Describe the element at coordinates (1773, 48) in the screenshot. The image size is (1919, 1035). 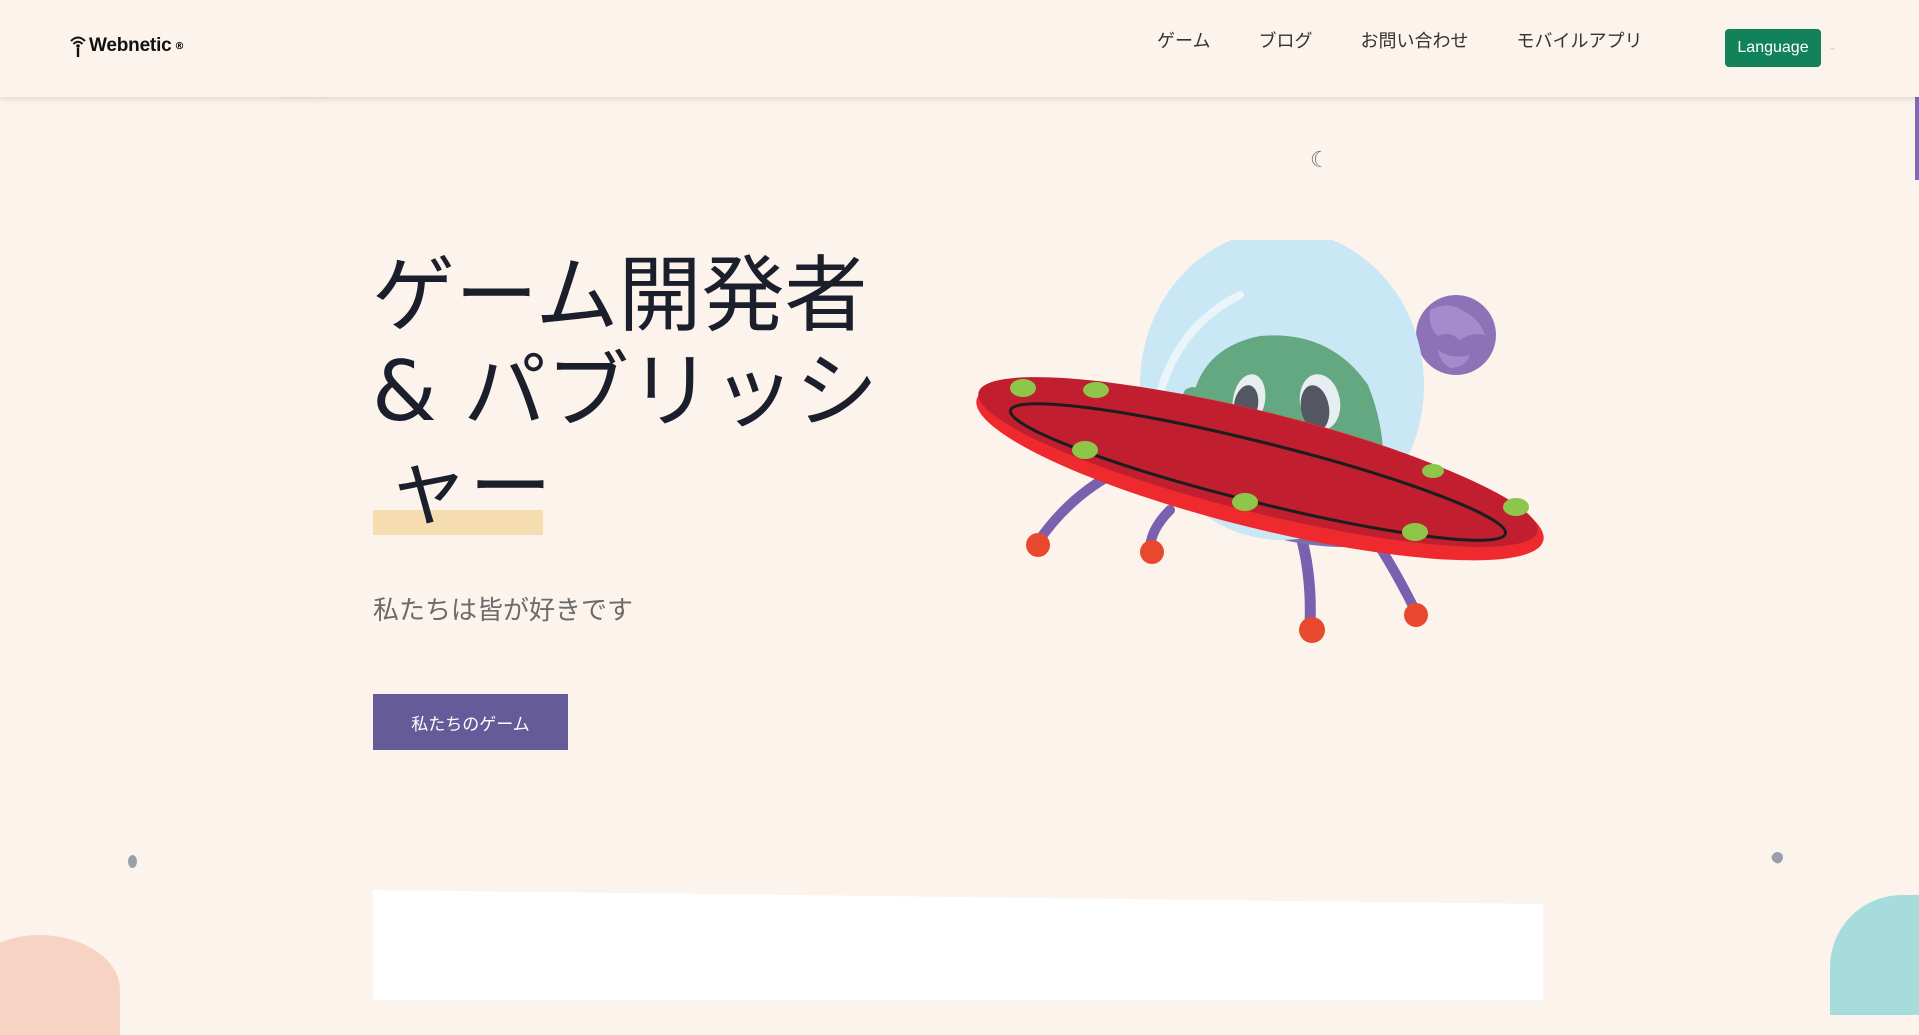
I see `language-button: Language` at that location.